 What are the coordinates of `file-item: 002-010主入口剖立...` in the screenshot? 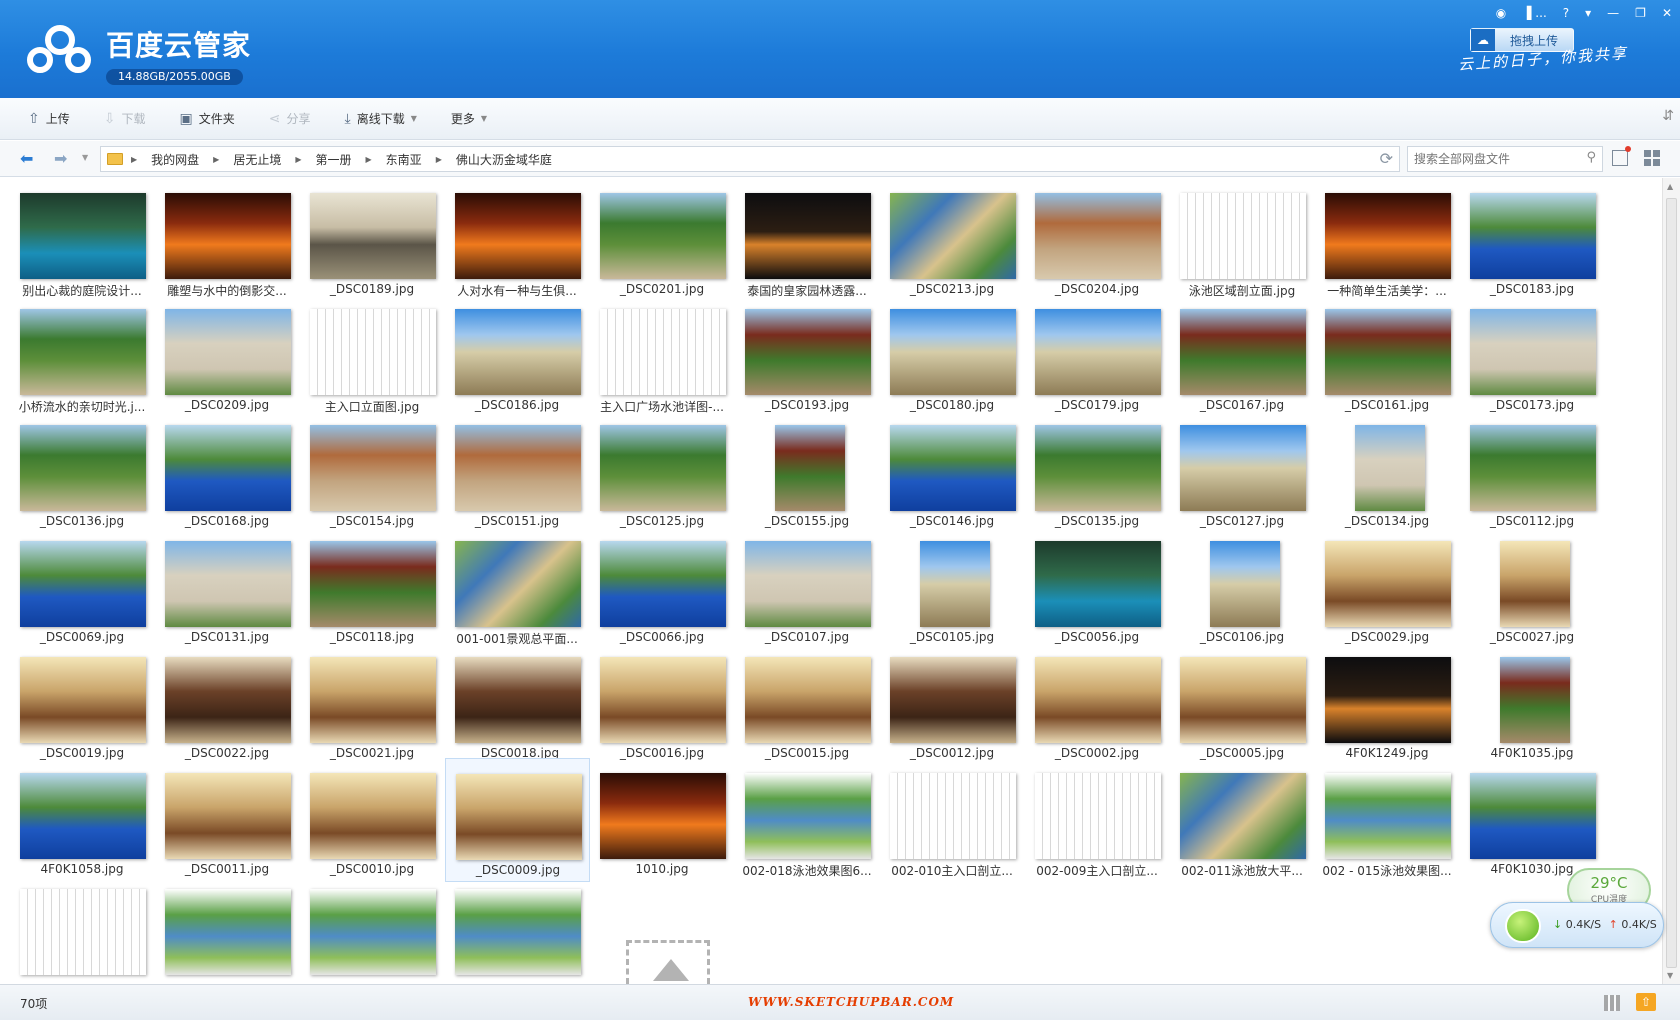 It's located at (943, 820).